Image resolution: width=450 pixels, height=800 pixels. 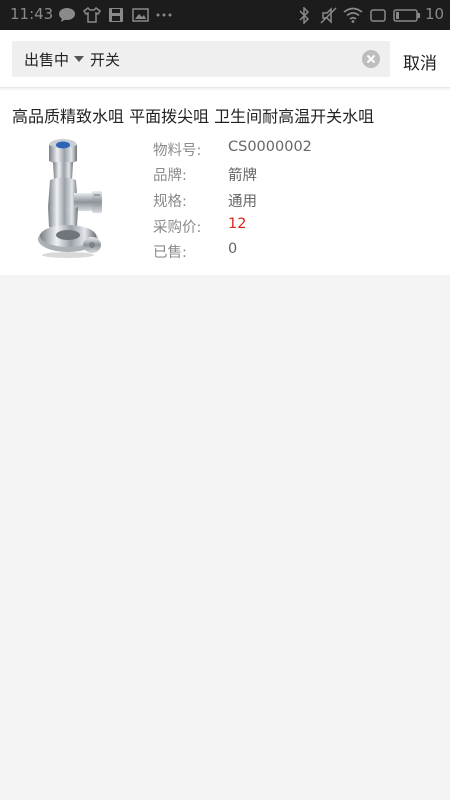 I want to click on status-time: 11:43, so click(x=32, y=14).